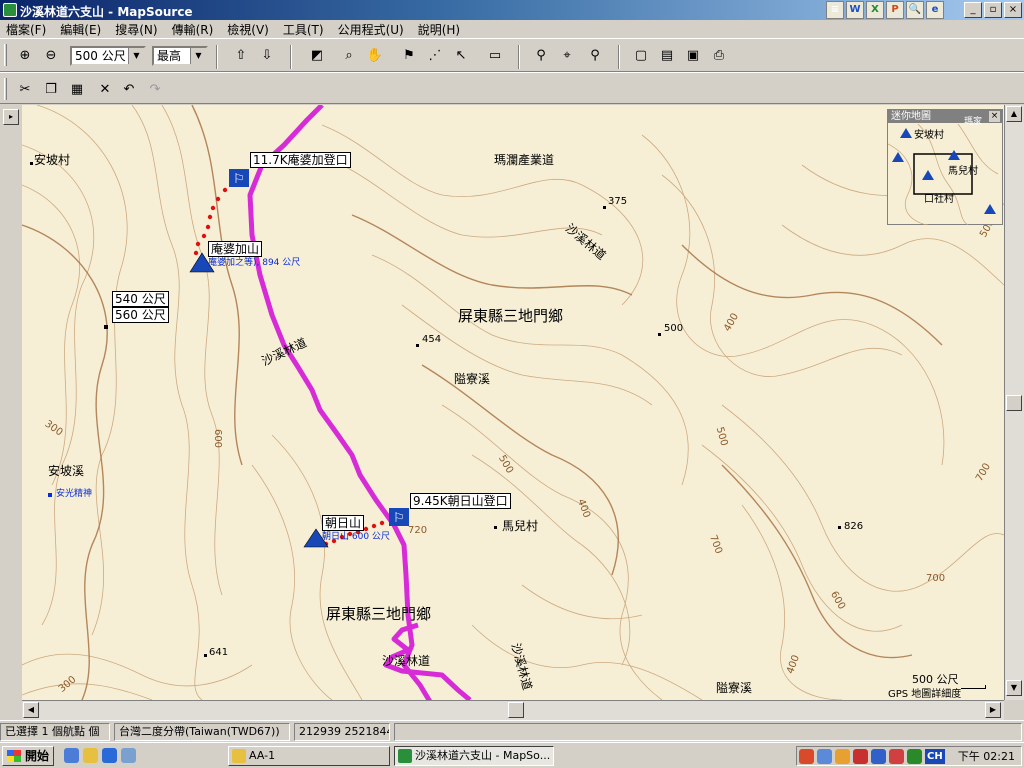  I want to click on open-folder-icon: ▤, so click(667, 56).